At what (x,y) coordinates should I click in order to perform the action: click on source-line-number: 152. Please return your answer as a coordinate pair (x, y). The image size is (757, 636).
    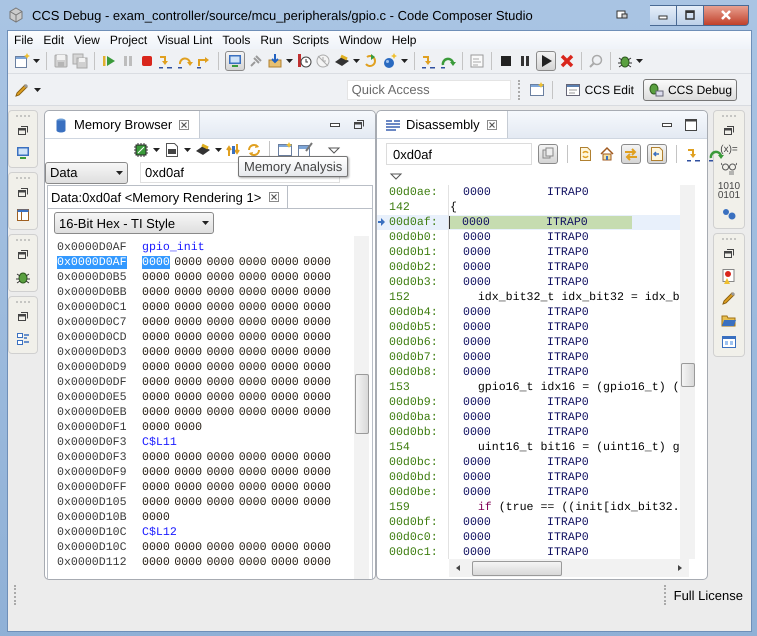
    Looking at the image, I should click on (413, 297).